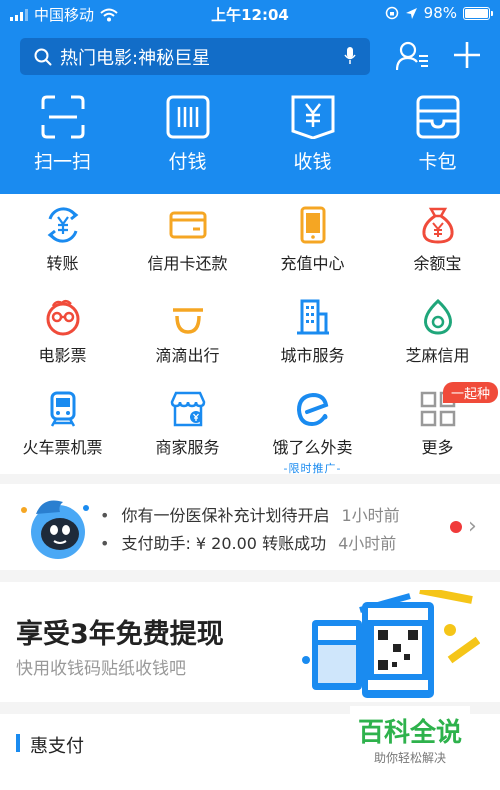 This screenshot has width=500, height=790. Describe the element at coordinates (225, 515) in the screenshot. I see `notification-text: 你有一份医保补充计划待开启` at that location.